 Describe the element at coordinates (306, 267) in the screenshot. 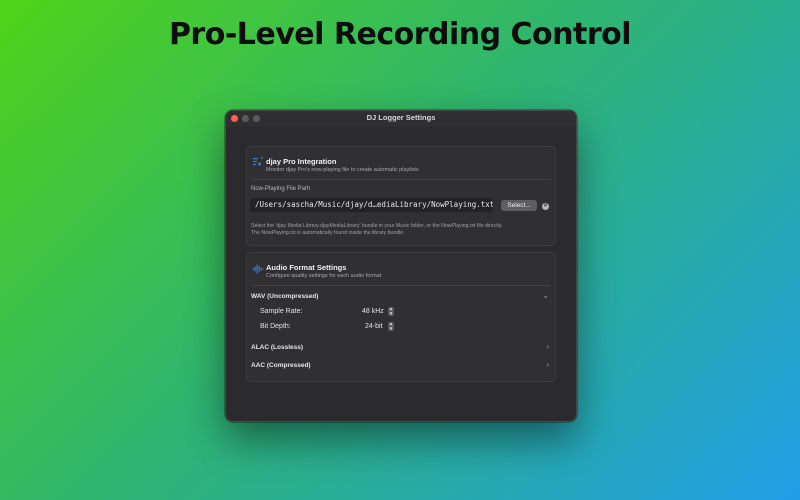

I see `audio-section-title: Audio Format Settings` at that location.